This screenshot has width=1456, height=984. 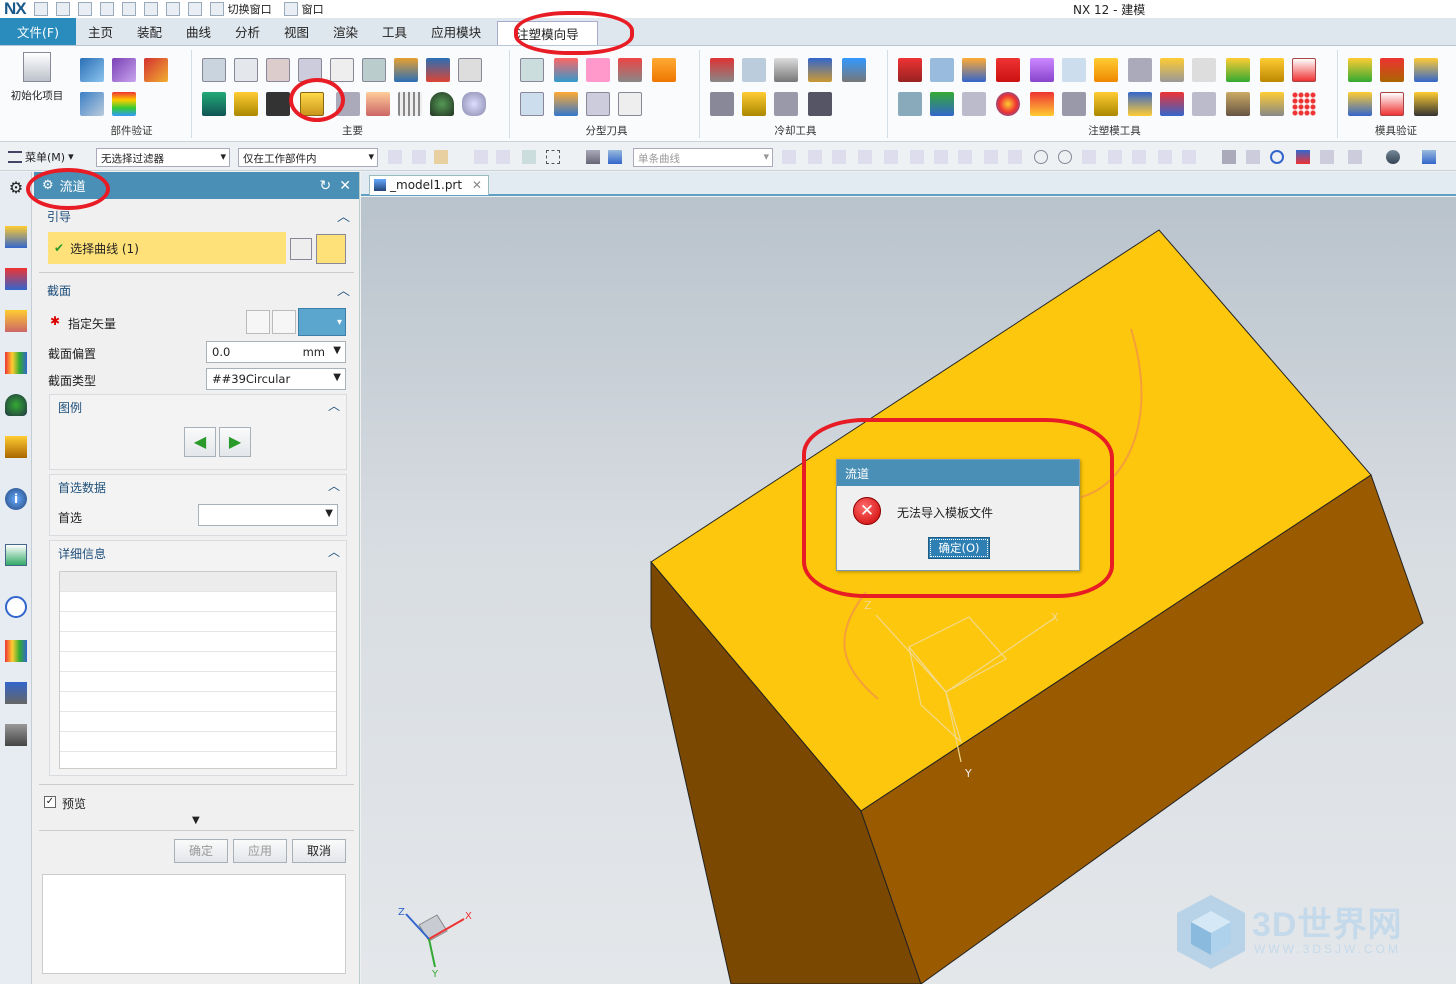 What do you see at coordinates (128, 9) in the screenshot?
I see `copy-icon` at bounding box center [128, 9].